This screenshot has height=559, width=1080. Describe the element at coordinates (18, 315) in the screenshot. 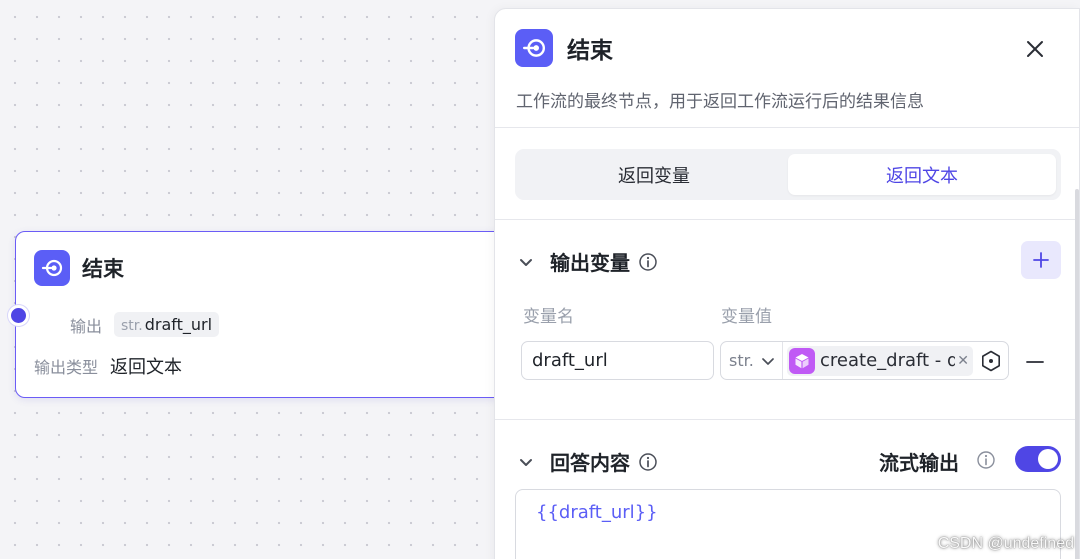

I see `node-input-port` at that location.